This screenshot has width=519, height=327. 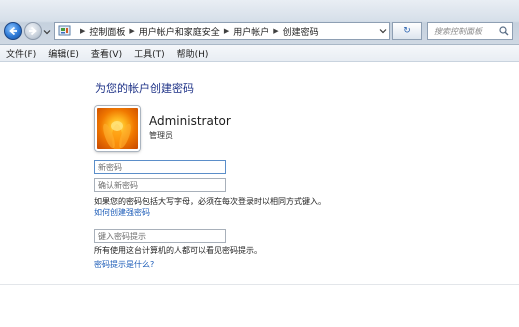 I want to click on control-panel-icon, so click(x=64, y=30).